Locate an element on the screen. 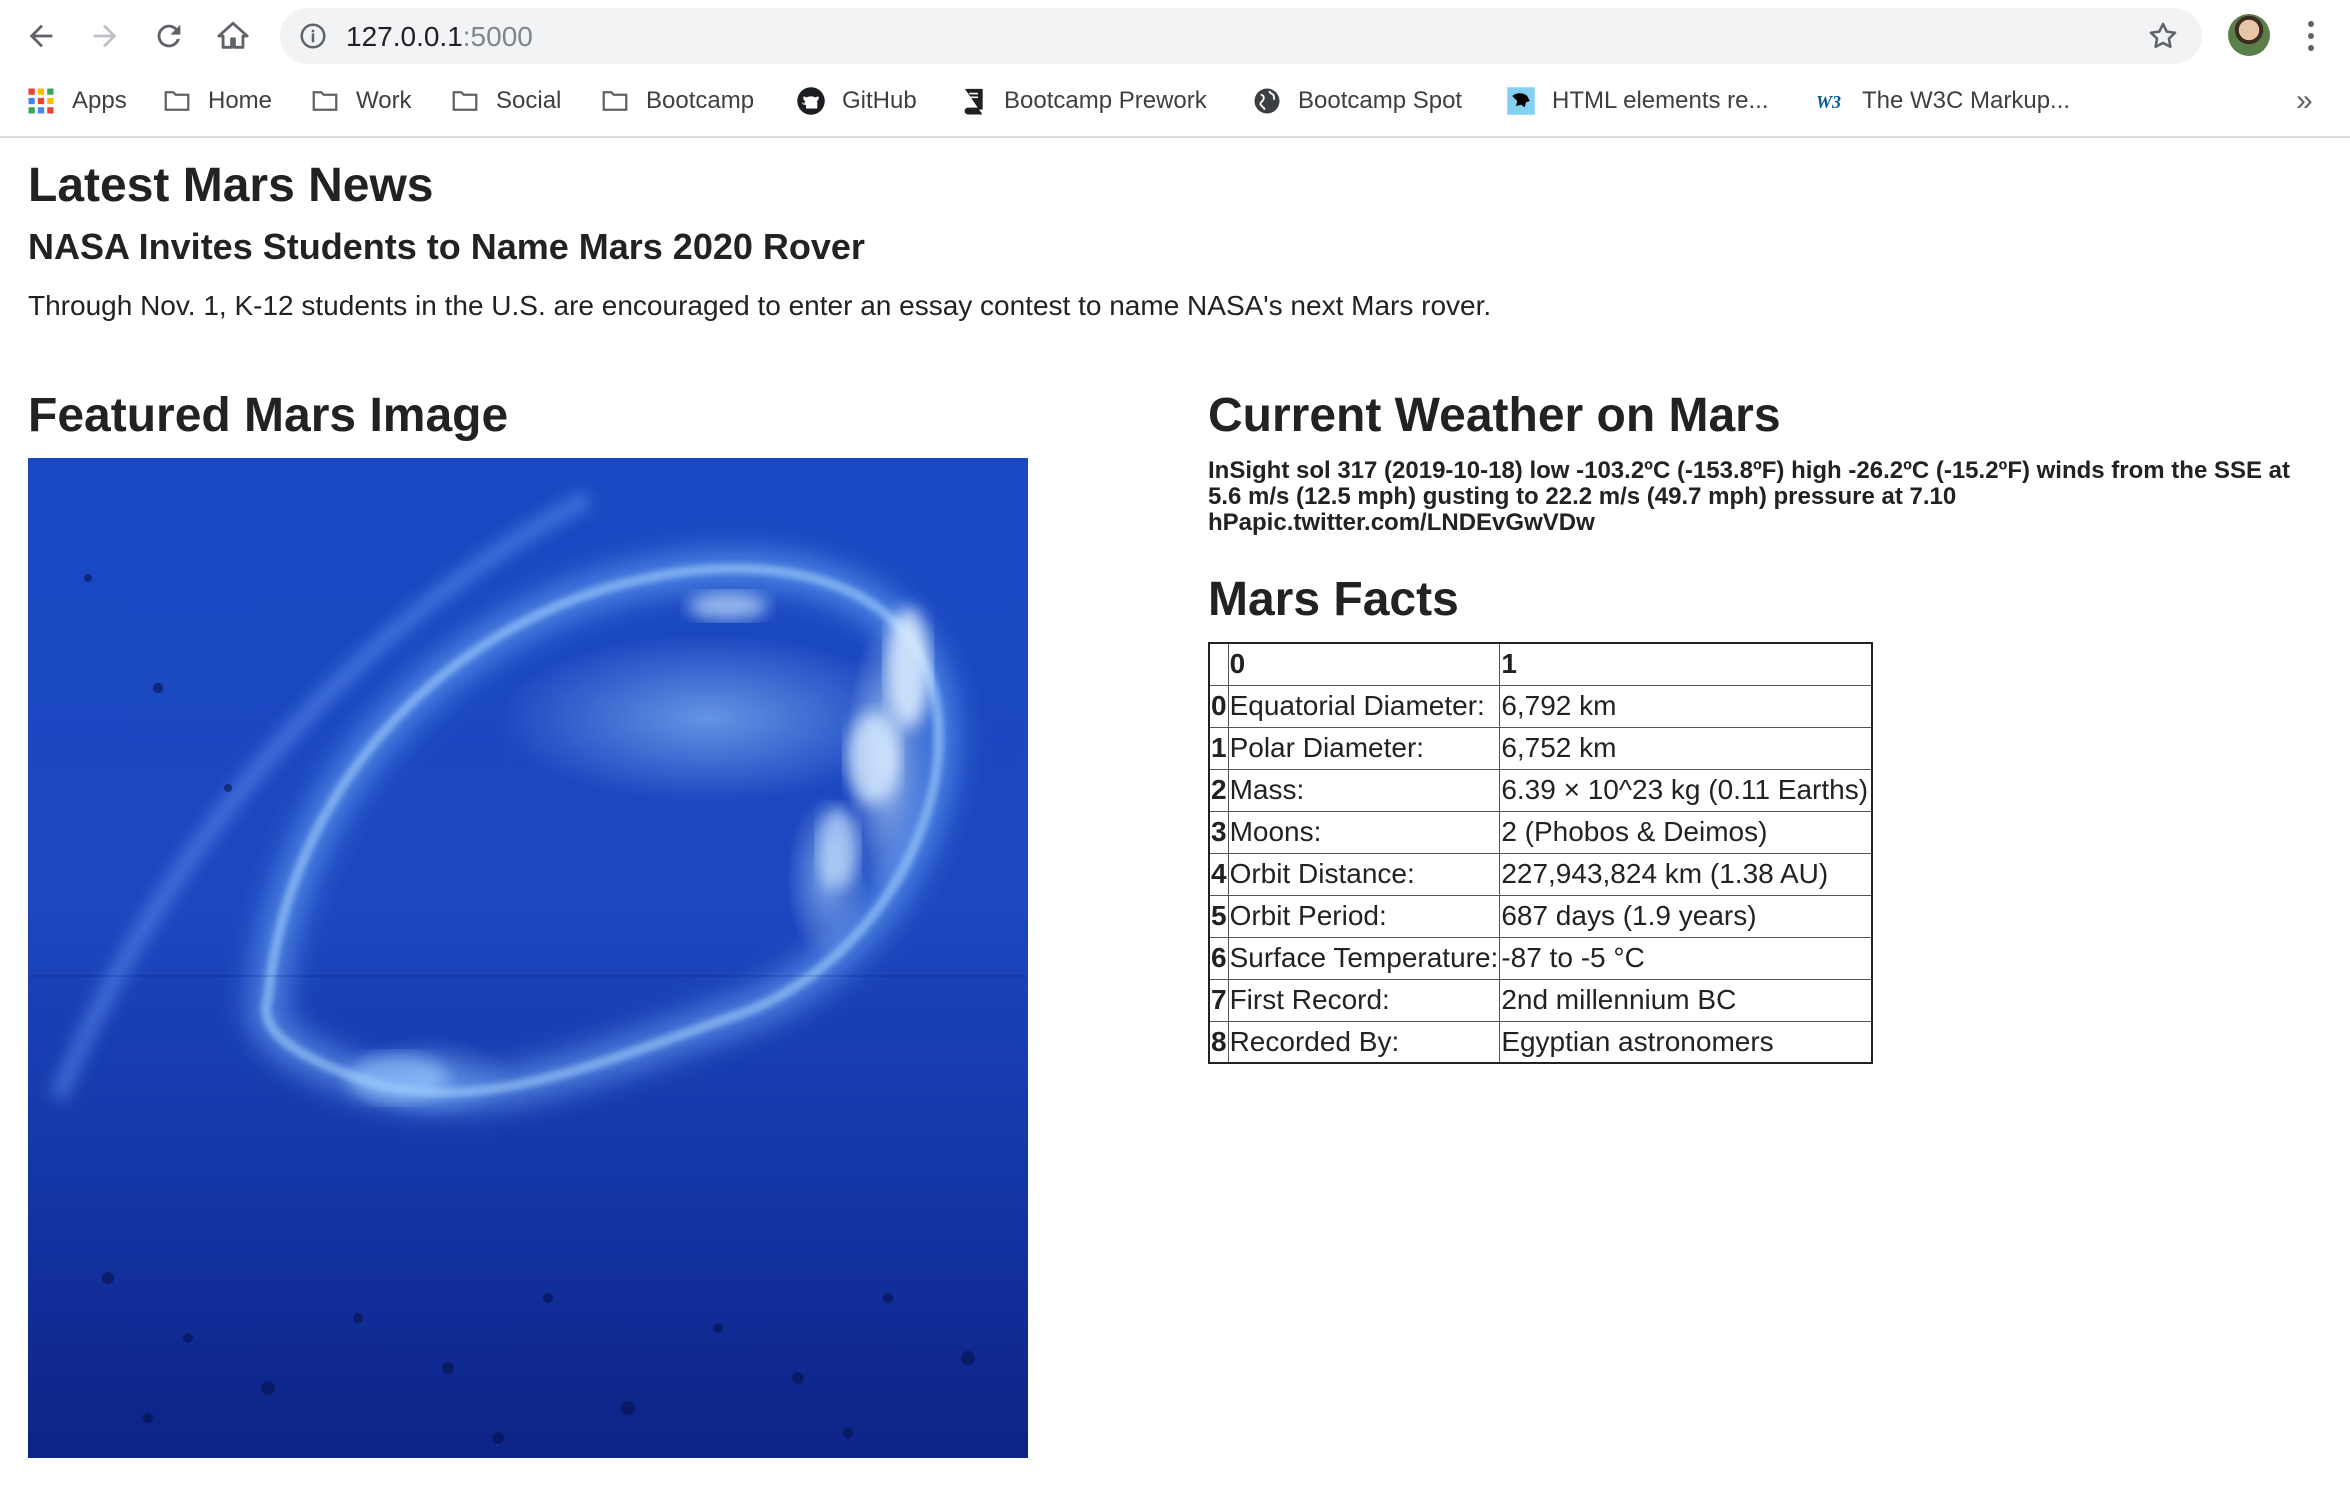  fact-label: Surface Temperature: is located at coordinates (1364, 958).